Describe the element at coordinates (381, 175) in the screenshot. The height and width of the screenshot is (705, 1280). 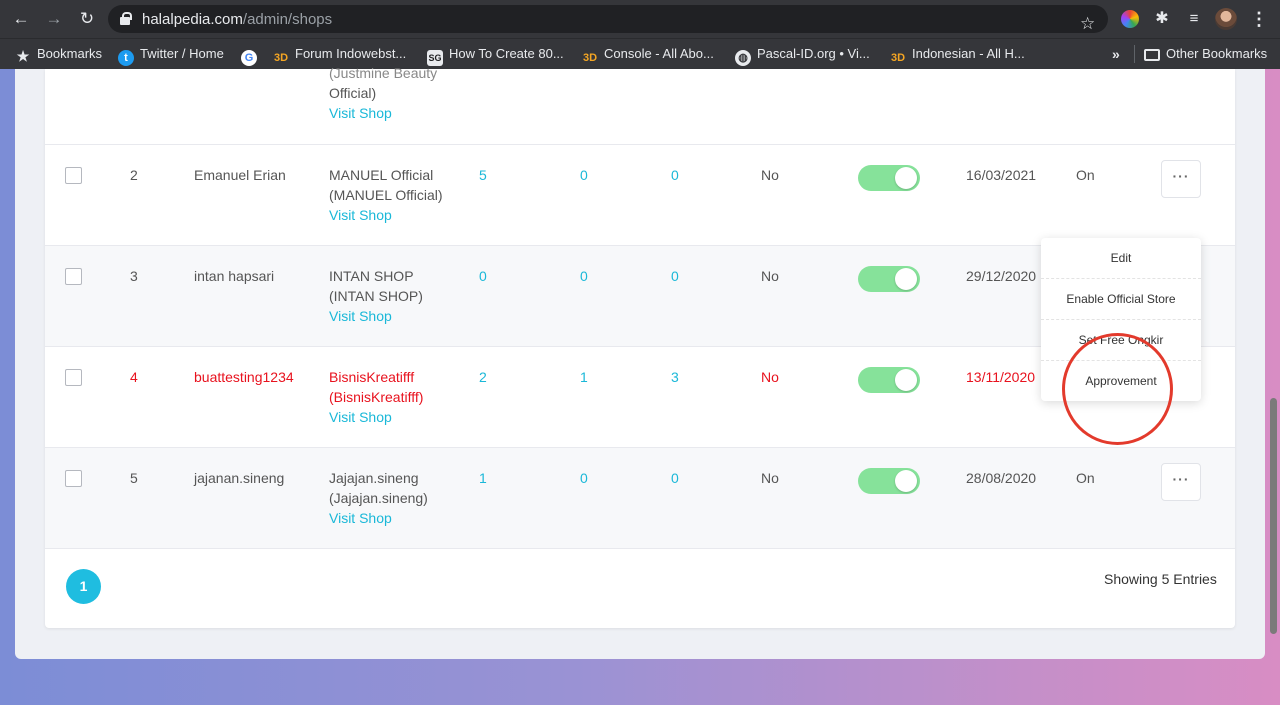
I see `shop-name: MANUEL Official` at that location.